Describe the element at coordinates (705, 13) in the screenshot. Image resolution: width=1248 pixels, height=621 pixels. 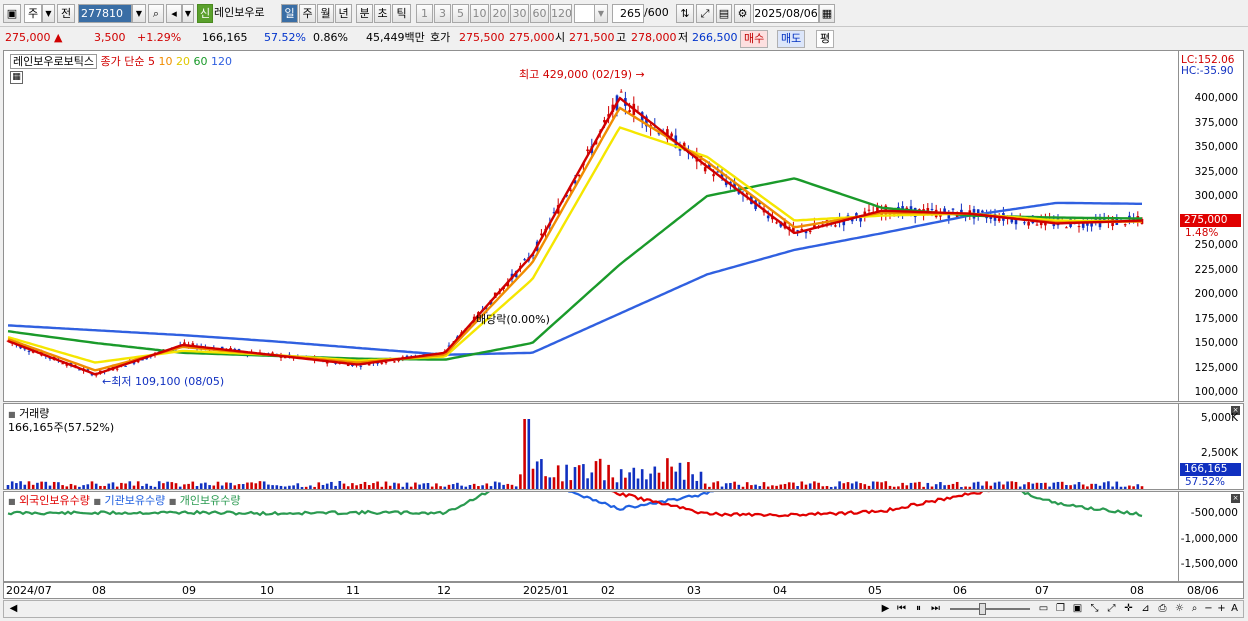
I see `draw-tool-icon: ⤢` at that location.